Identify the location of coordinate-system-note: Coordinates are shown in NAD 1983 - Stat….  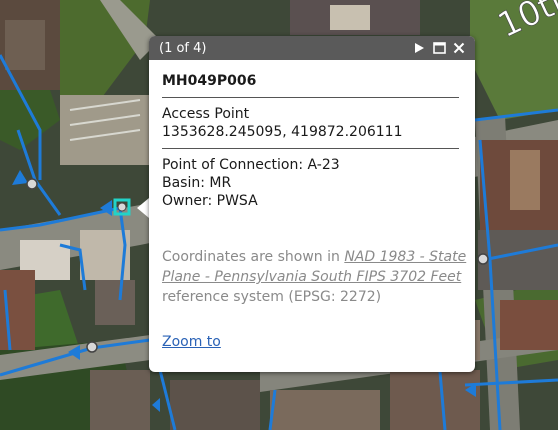
(314, 277).